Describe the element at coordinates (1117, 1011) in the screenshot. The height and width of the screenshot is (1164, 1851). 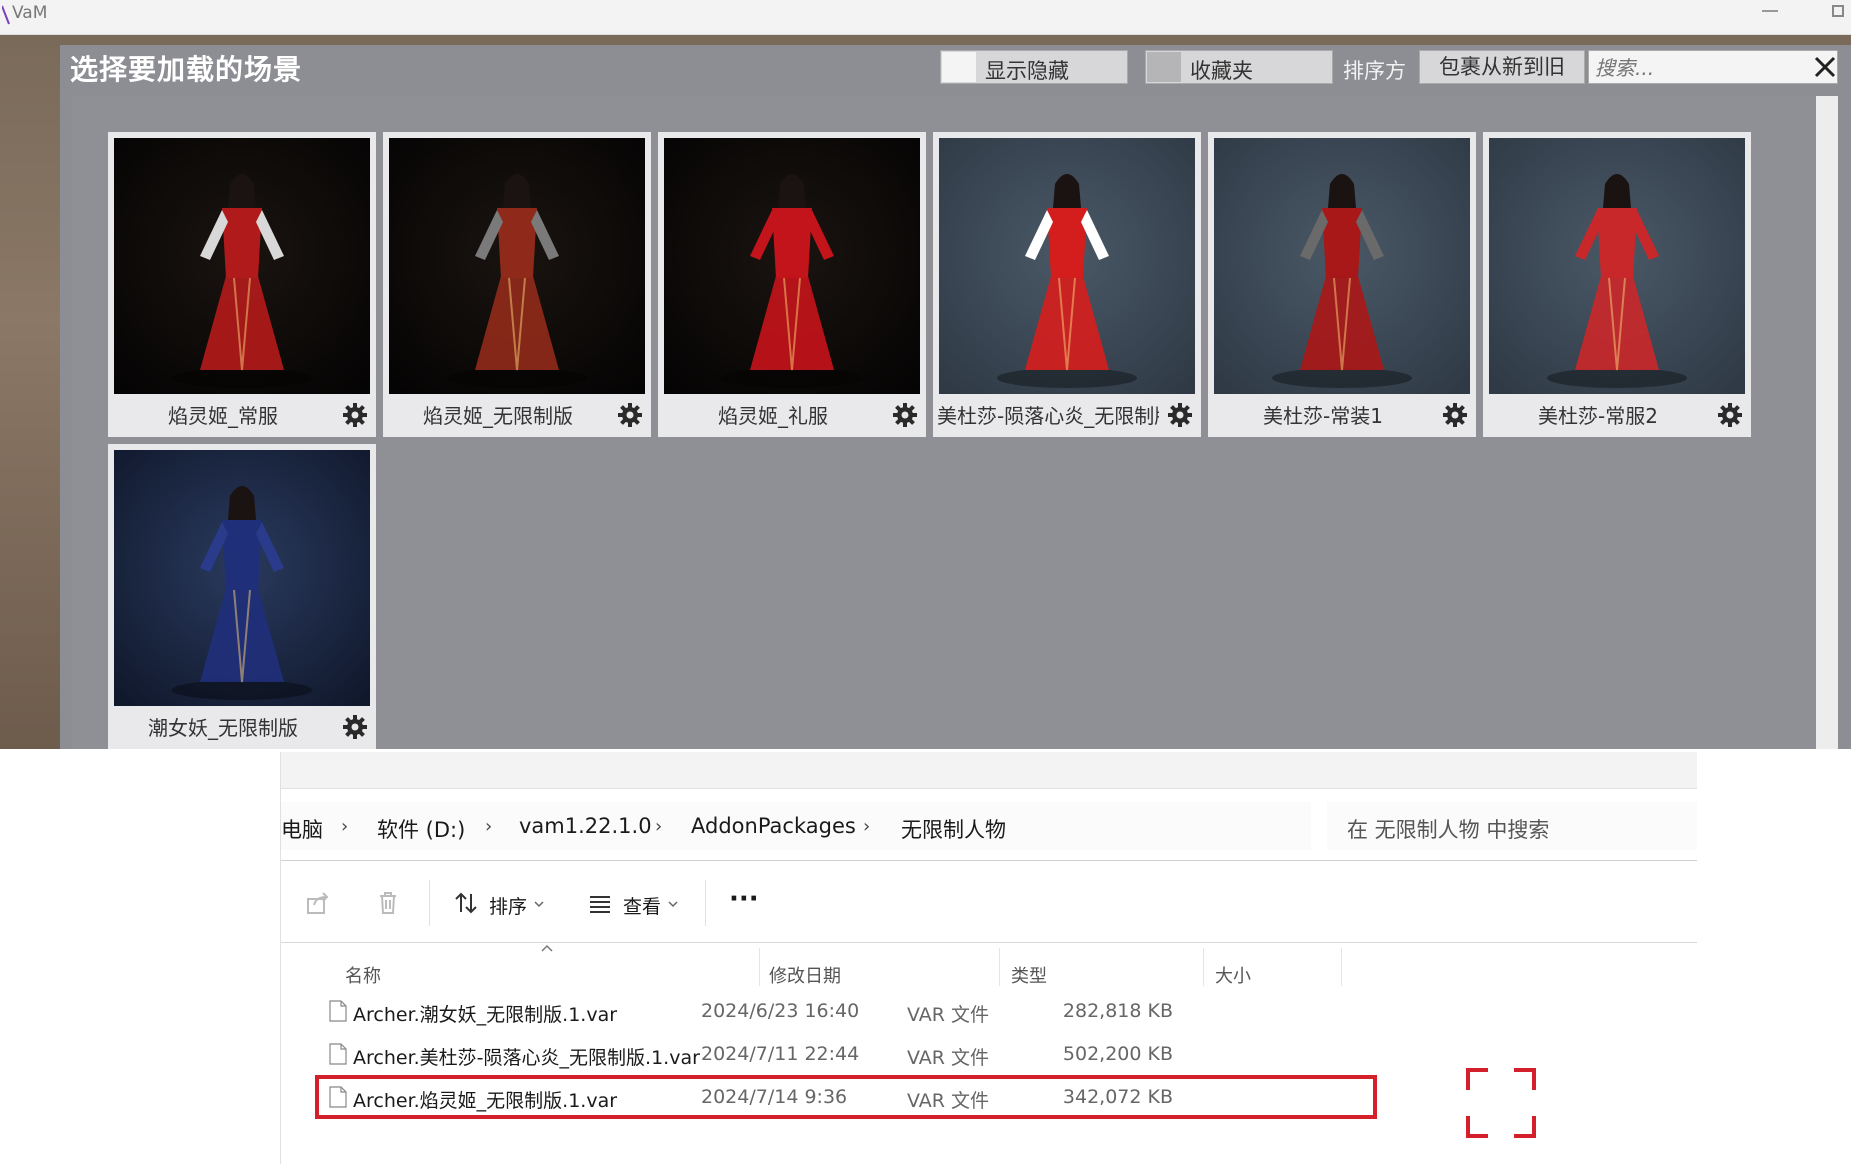
I see `file-size: 282,818 KB` at that location.